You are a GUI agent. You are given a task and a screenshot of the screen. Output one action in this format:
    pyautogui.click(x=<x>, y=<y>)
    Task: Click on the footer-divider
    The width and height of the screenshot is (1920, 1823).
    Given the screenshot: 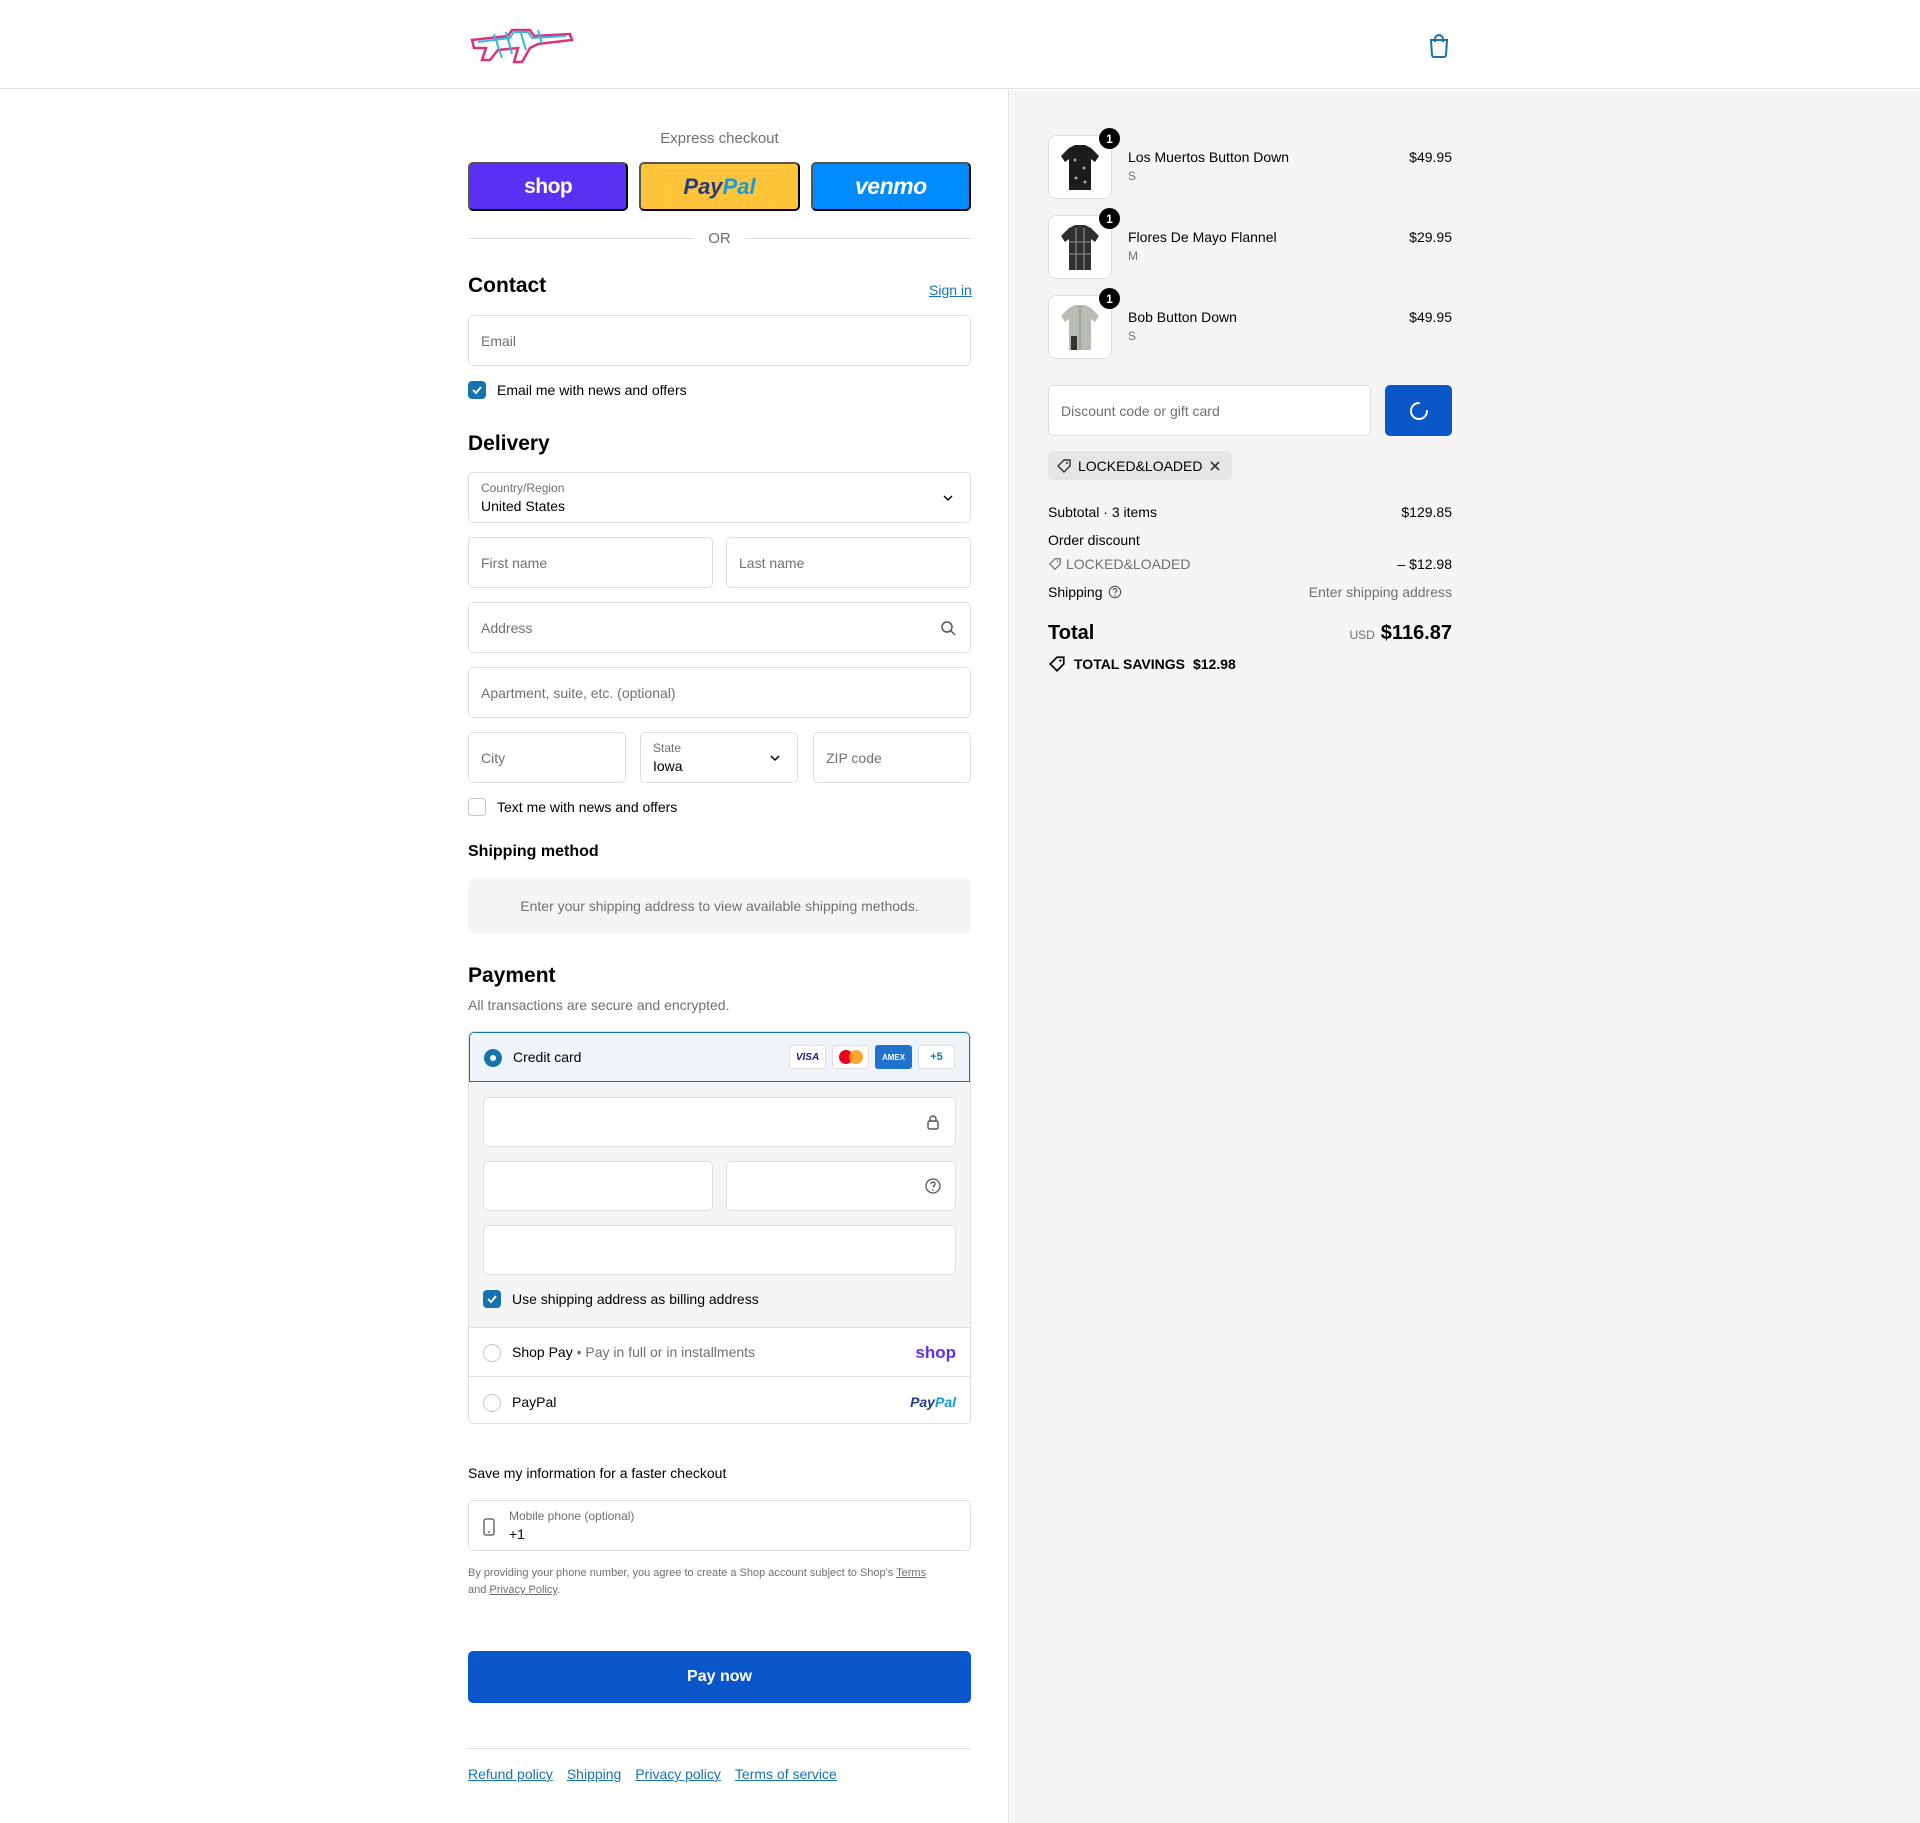 What is the action you would take?
    pyautogui.click(x=719, y=1748)
    